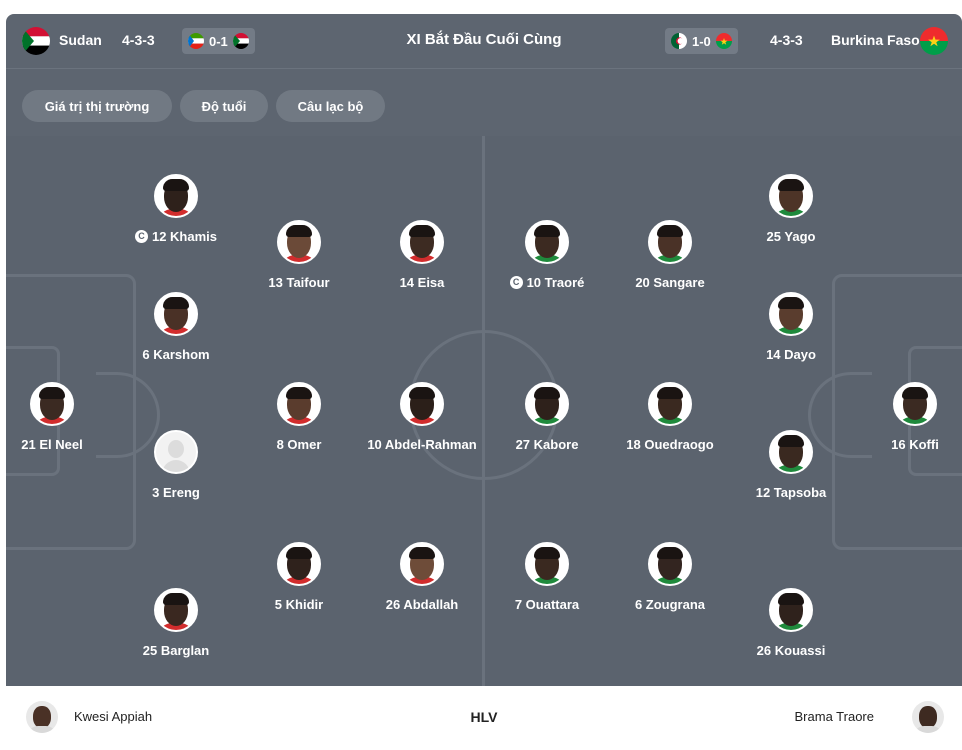  Describe the element at coordinates (422, 282) in the screenshot. I see `player-name: 14 Eisa` at that location.